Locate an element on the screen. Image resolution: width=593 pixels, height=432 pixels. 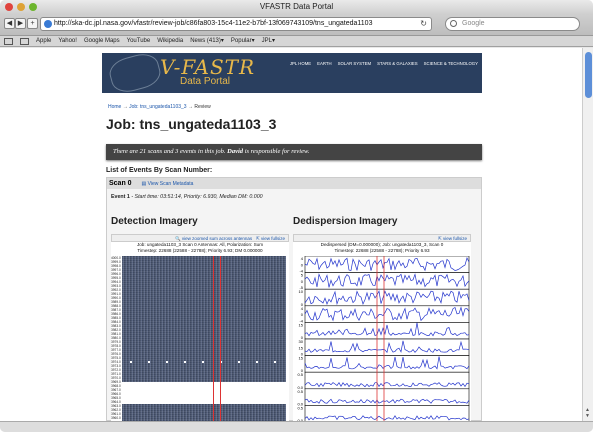
detection-fullsize-link: ⇱ view fullsize is located at coordinates (270, 238).